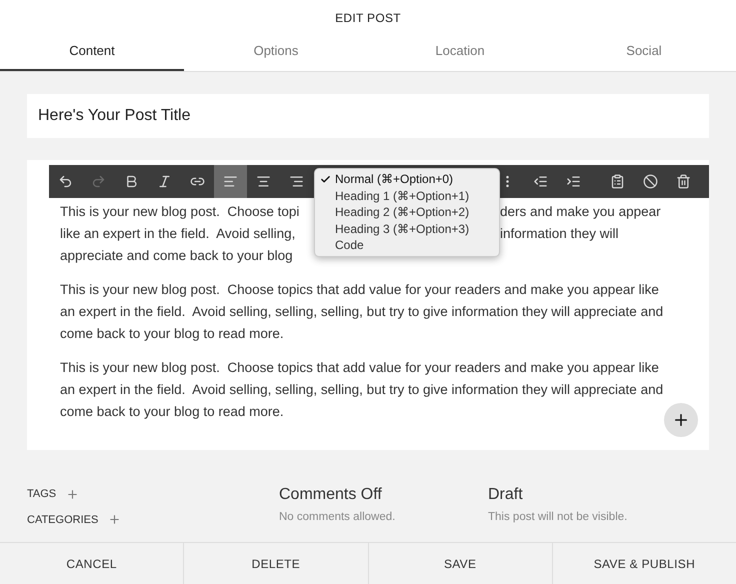 The width and height of the screenshot is (736, 584). What do you see at coordinates (683, 181) in the screenshot?
I see `trash-icon` at bounding box center [683, 181].